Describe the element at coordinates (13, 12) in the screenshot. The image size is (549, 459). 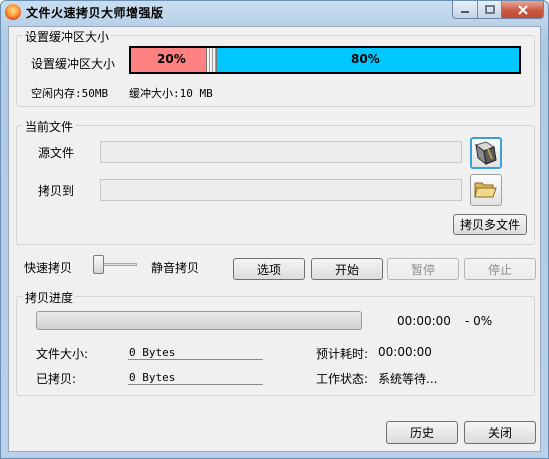
I see `app-icon` at that location.